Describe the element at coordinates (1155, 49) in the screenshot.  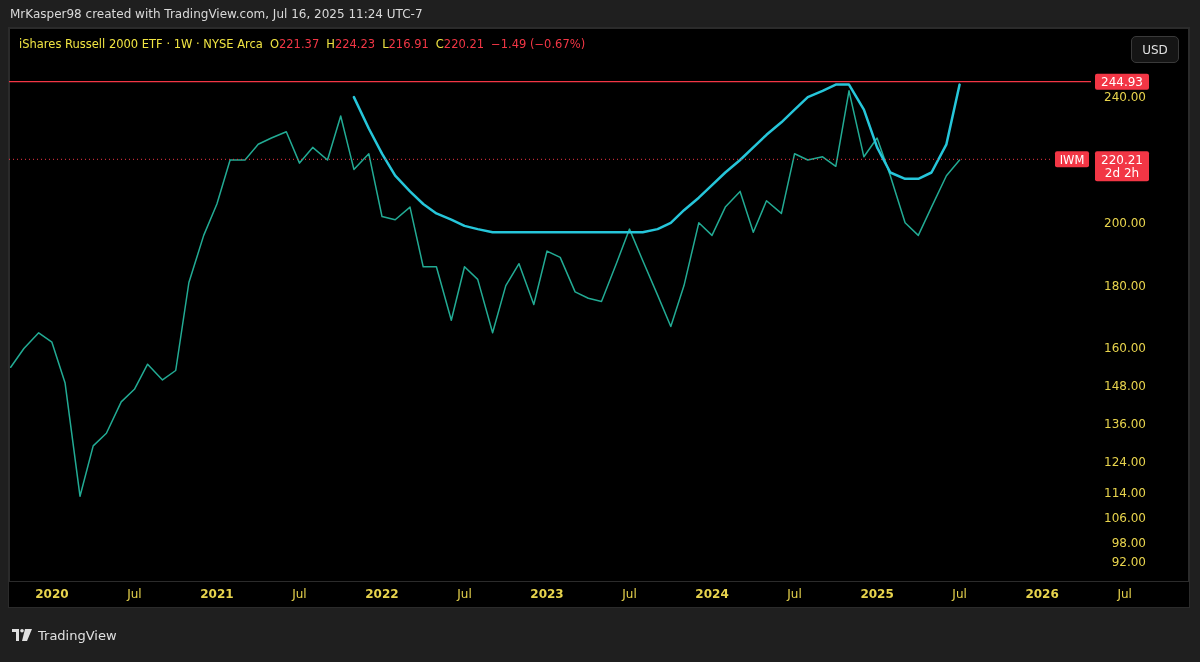
I see `currency-button: USD` at that location.